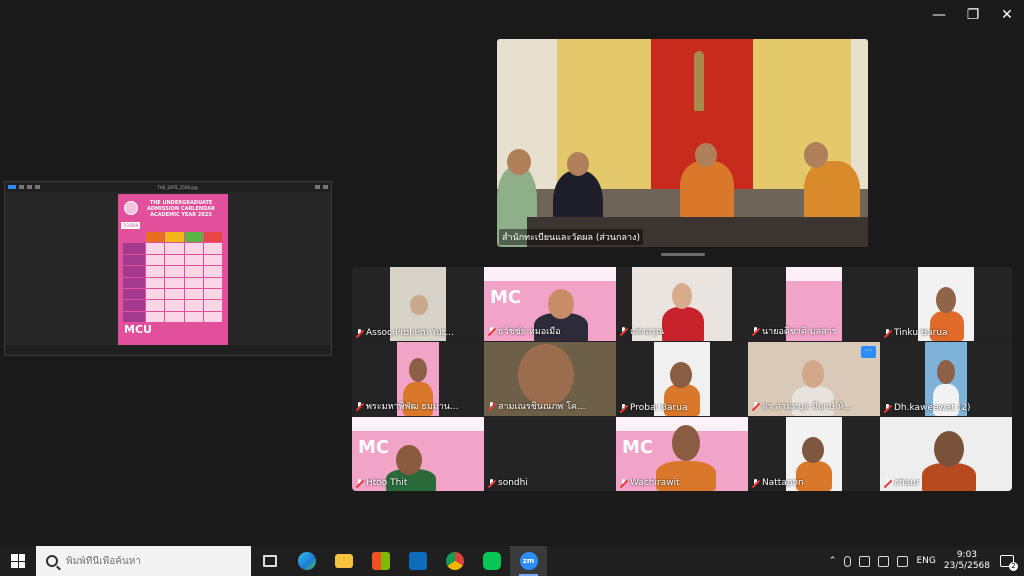 The image size is (1024, 576). I want to click on chrome-app, so click(454, 561).